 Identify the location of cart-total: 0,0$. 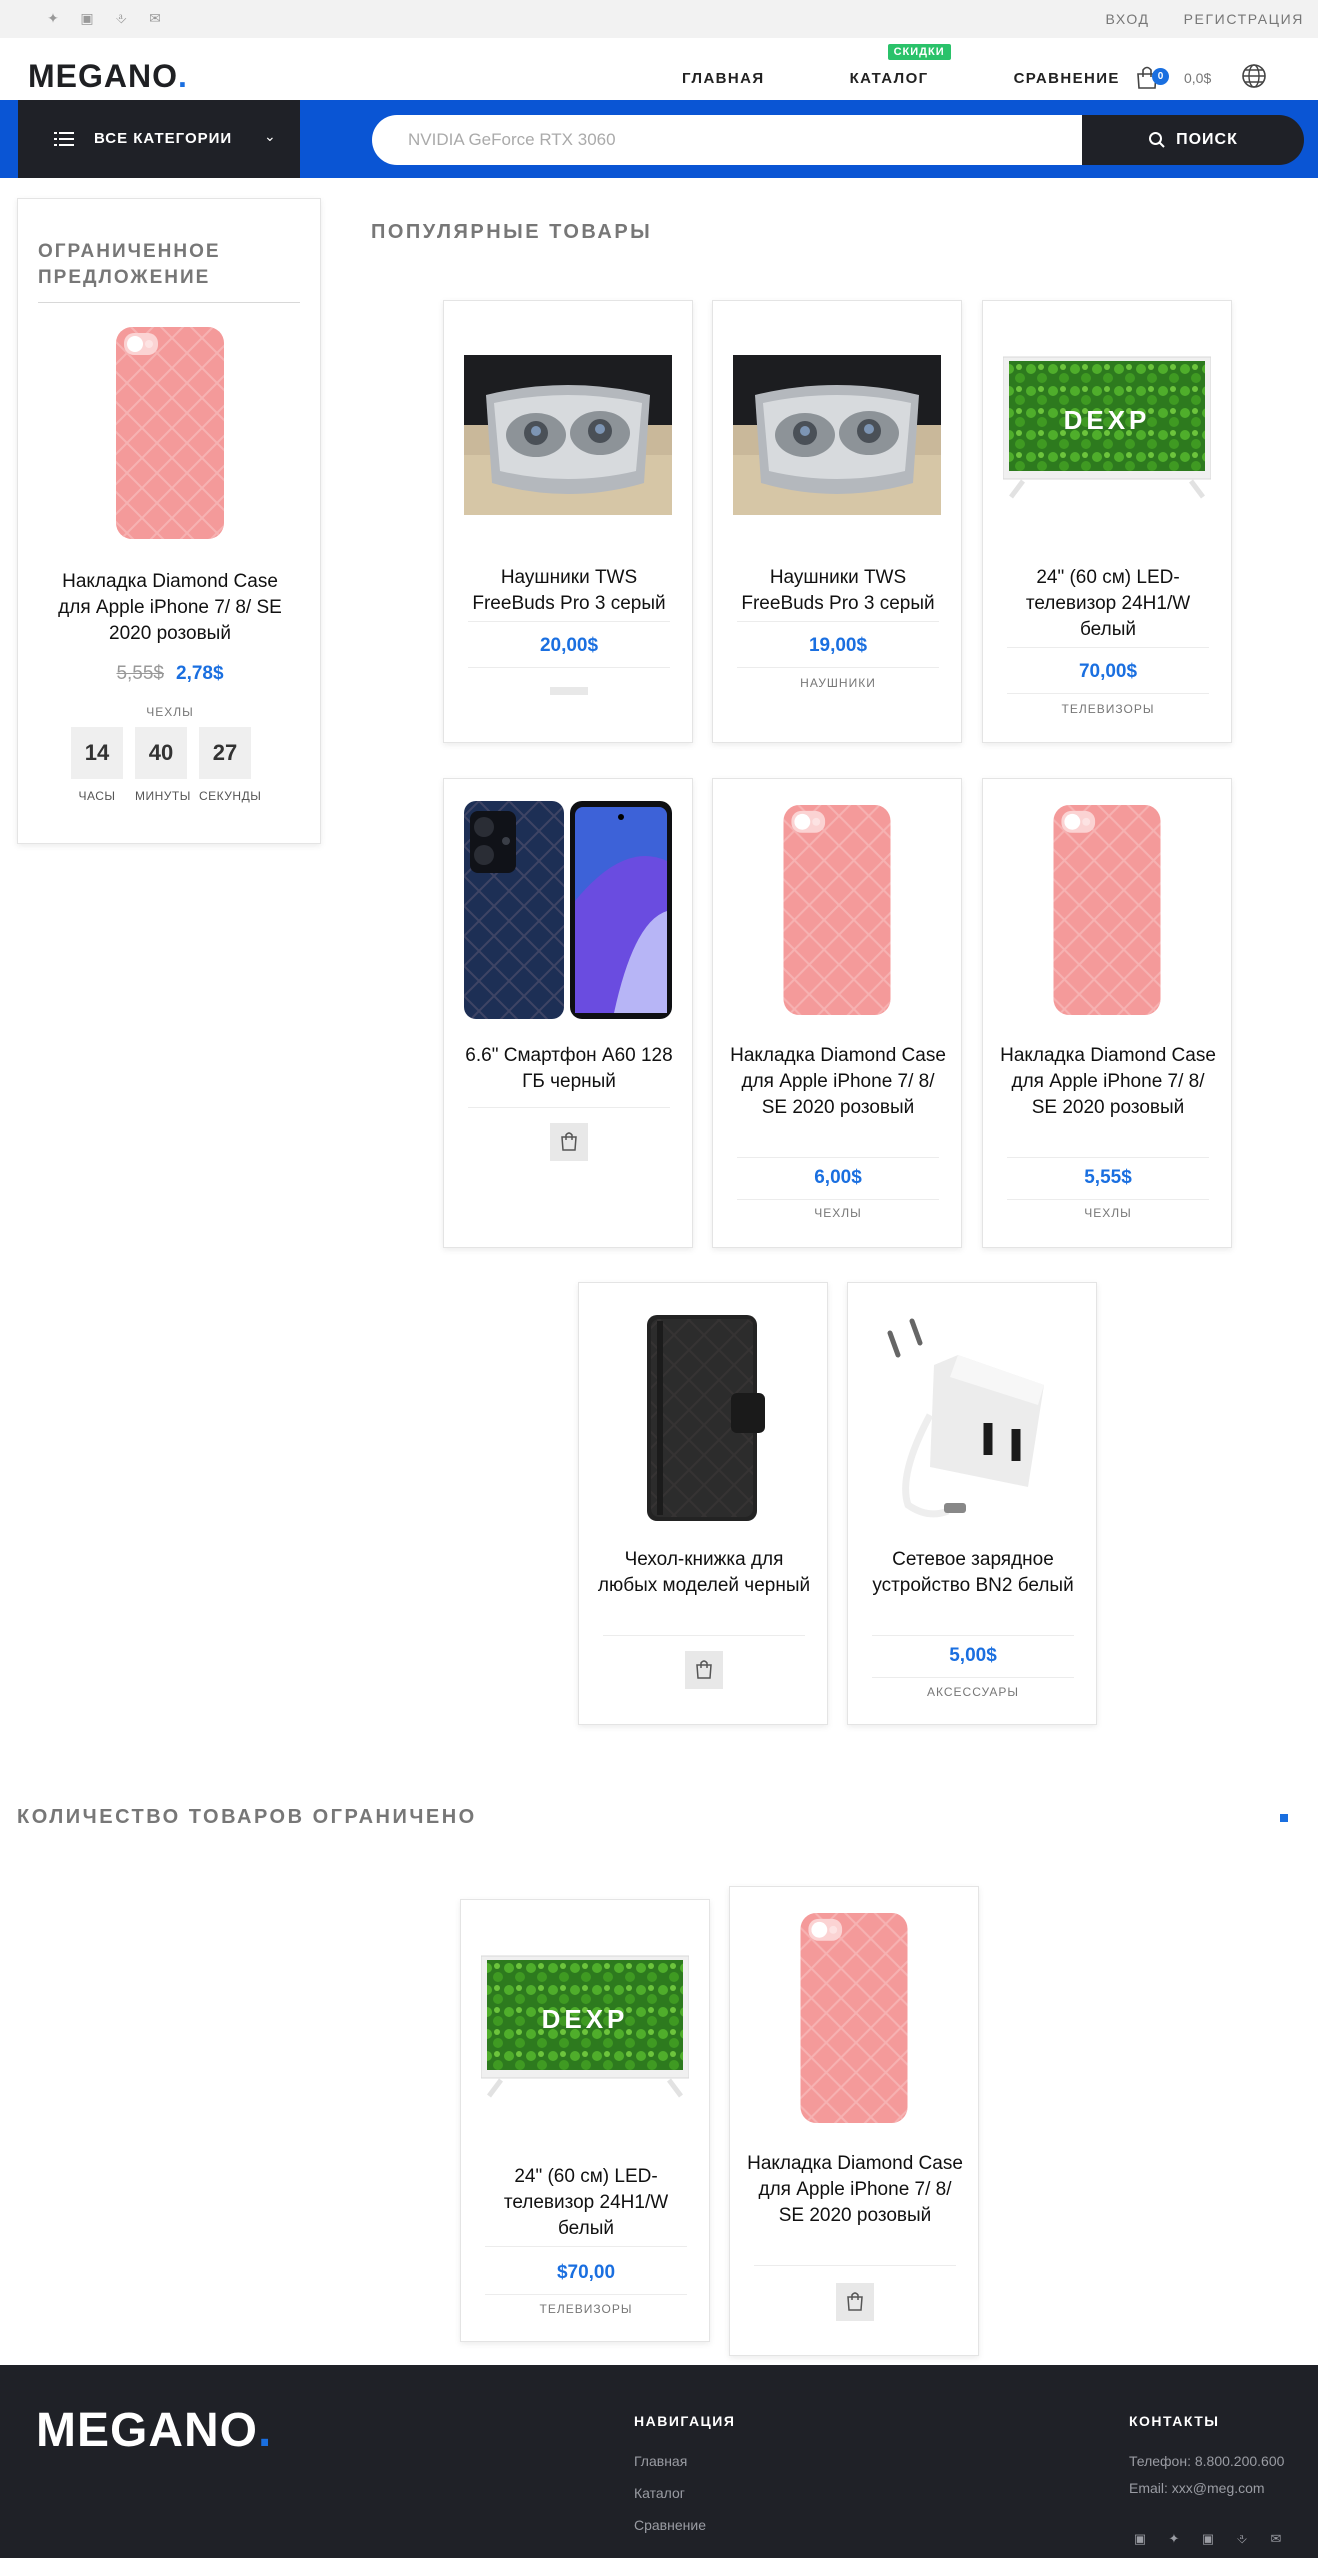
(1198, 78).